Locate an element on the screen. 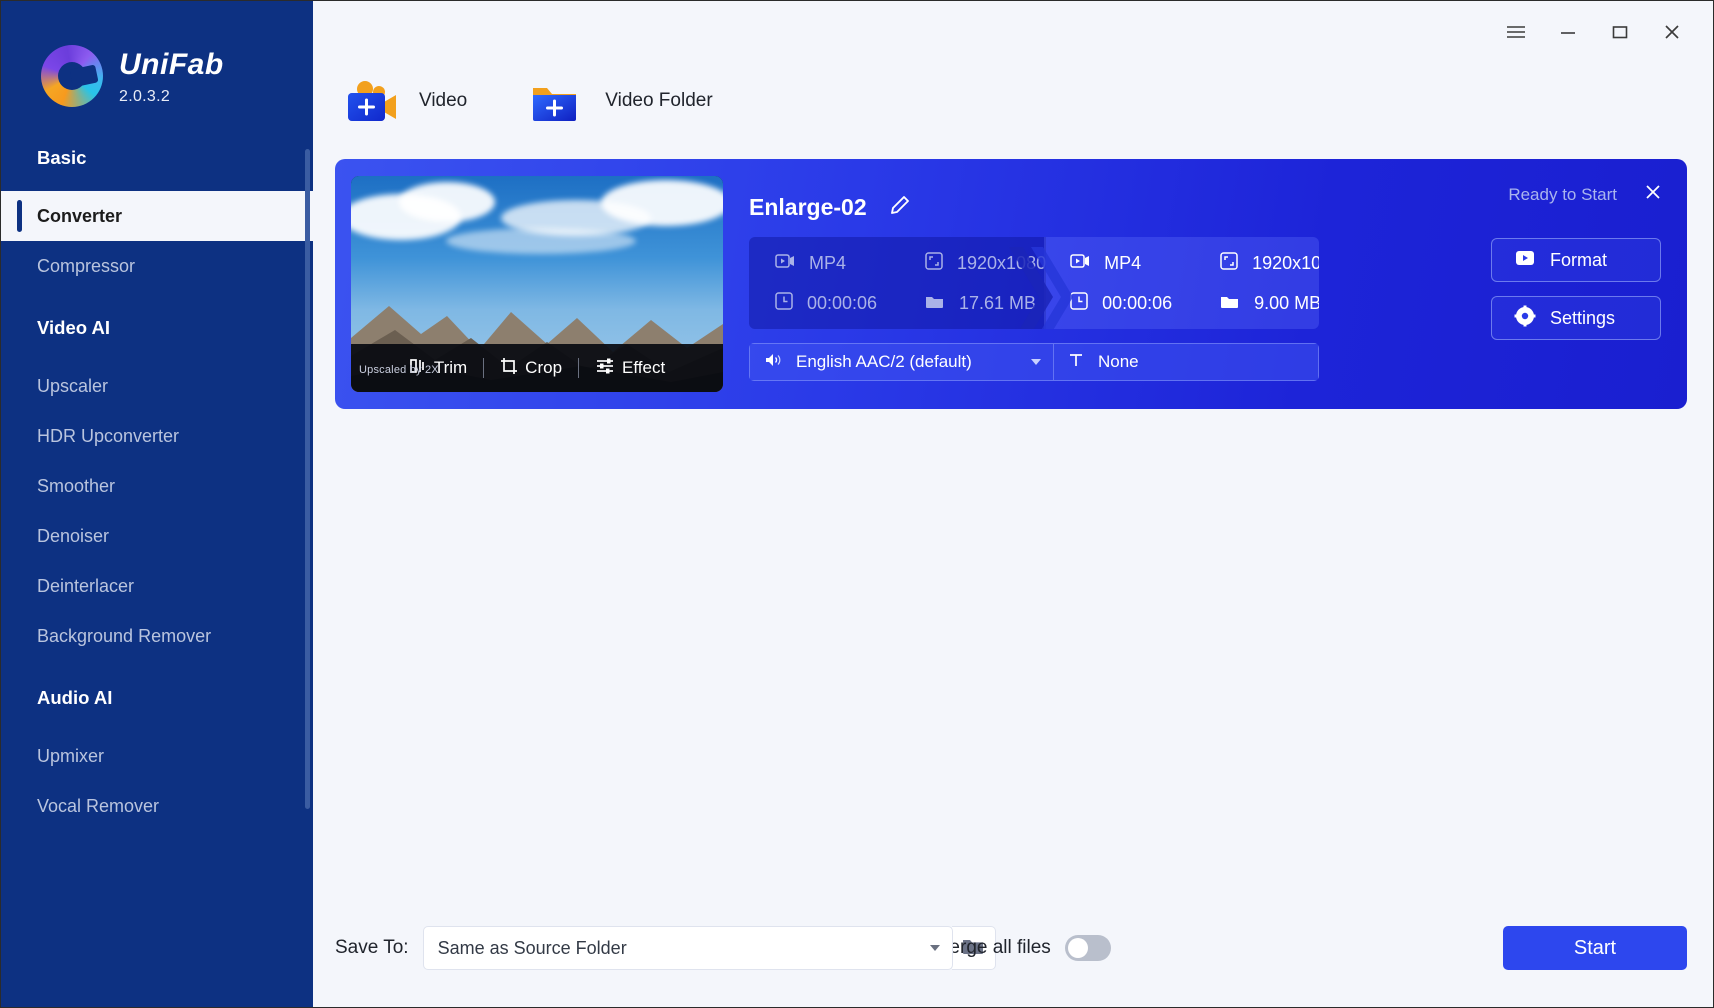  brand-name: UniFab is located at coordinates (171, 64).